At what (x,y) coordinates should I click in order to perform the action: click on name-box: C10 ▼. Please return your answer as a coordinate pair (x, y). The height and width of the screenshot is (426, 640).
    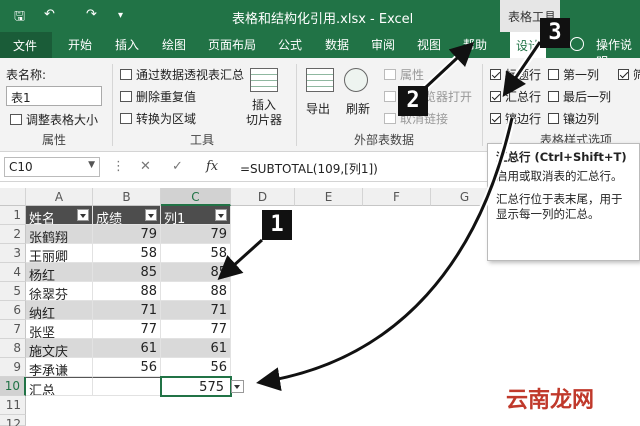
    Looking at the image, I should click on (52, 167).